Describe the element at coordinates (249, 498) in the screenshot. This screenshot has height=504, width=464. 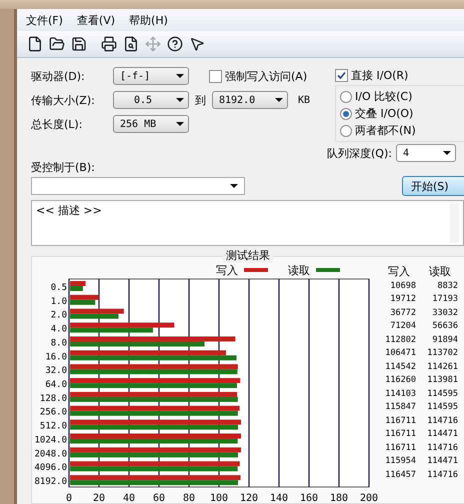
I see `axis-tick-label: 120` at that location.